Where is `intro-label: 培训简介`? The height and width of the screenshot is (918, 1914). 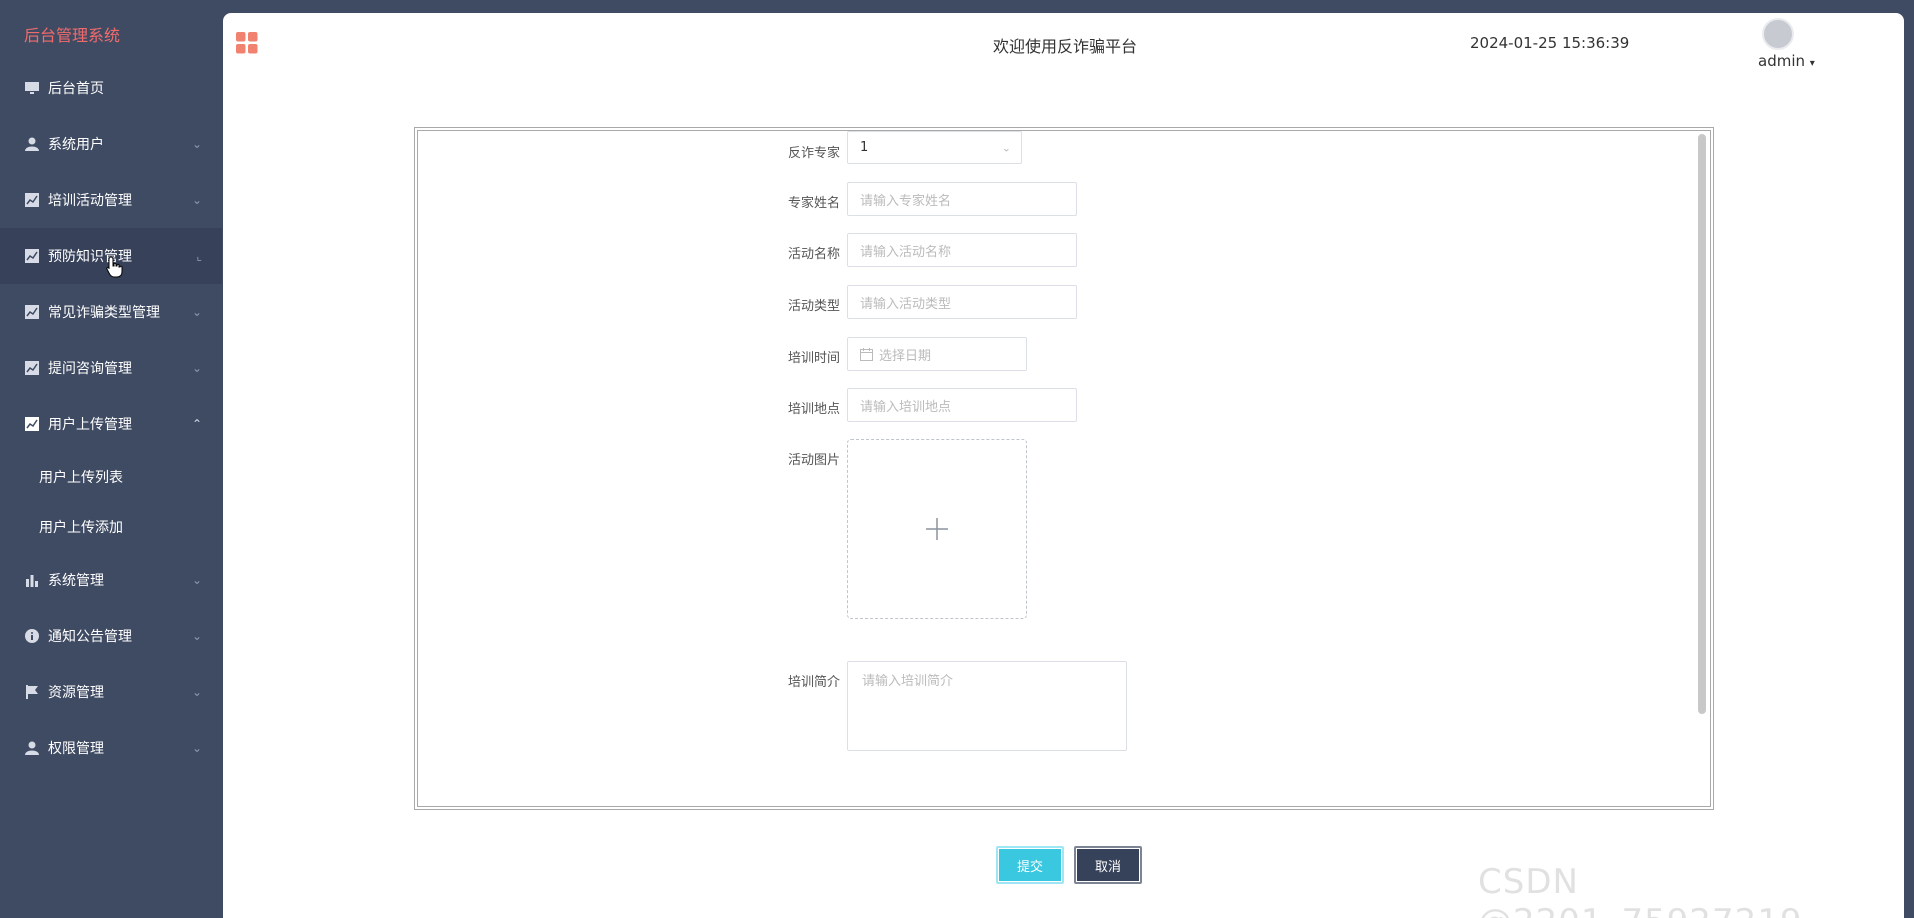
intro-label: 培训简介 is located at coordinates (813, 682).